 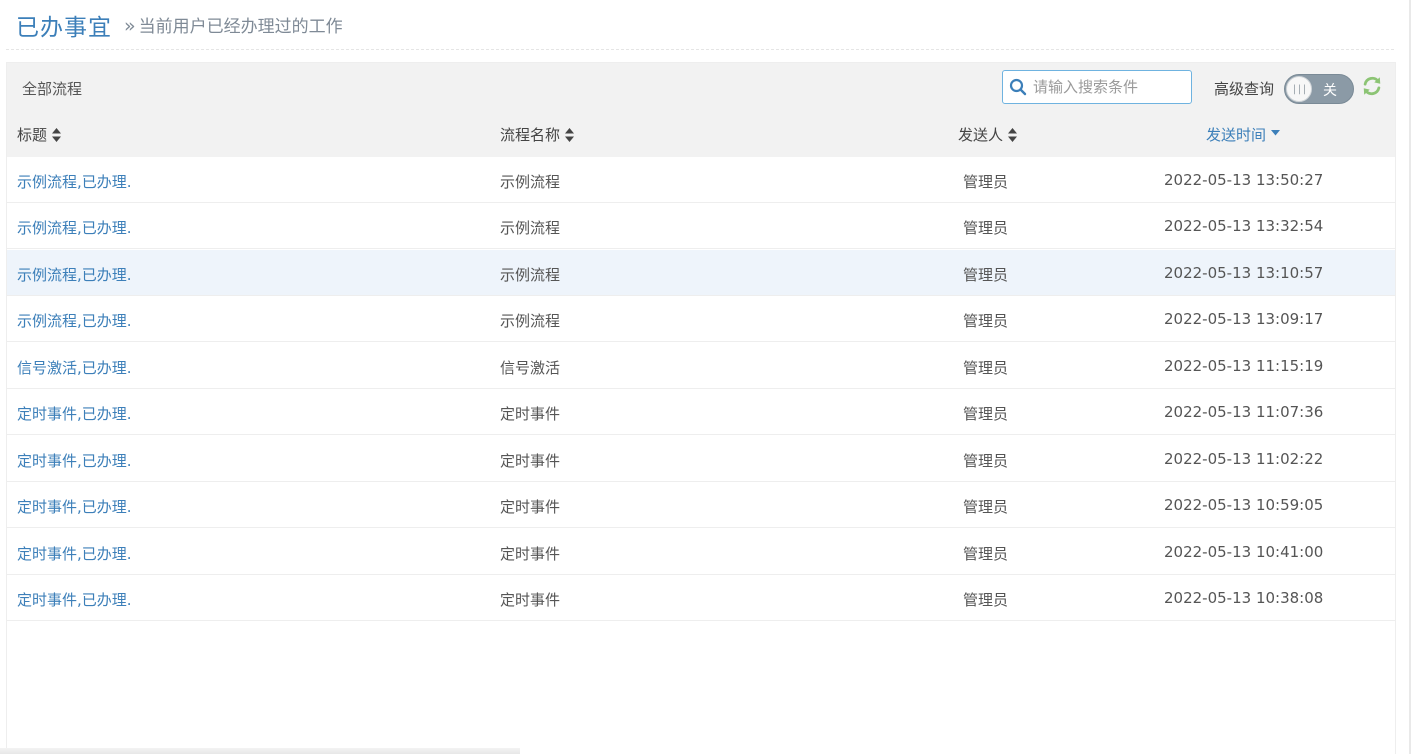 What do you see at coordinates (701, 319) in the screenshot?
I see `table-row: 示例流程,已办理. 示例流程 管理员 2022-05-13 13:09:17` at bounding box center [701, 319].